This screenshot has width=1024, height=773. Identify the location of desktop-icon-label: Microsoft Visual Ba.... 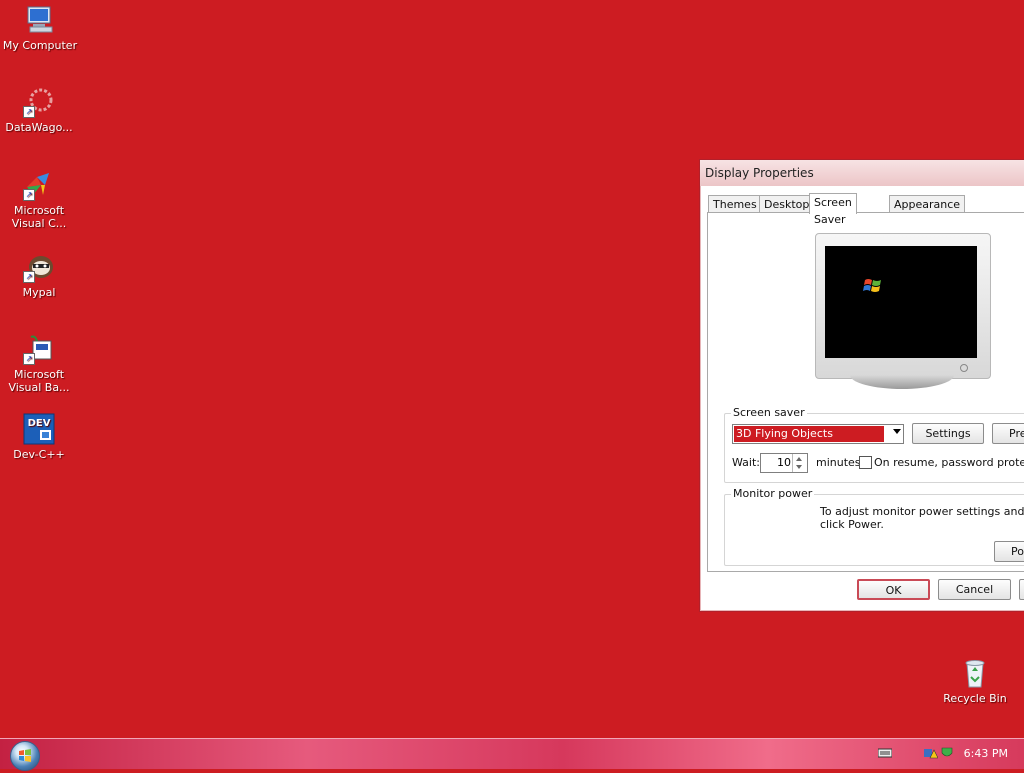
(39, 381).